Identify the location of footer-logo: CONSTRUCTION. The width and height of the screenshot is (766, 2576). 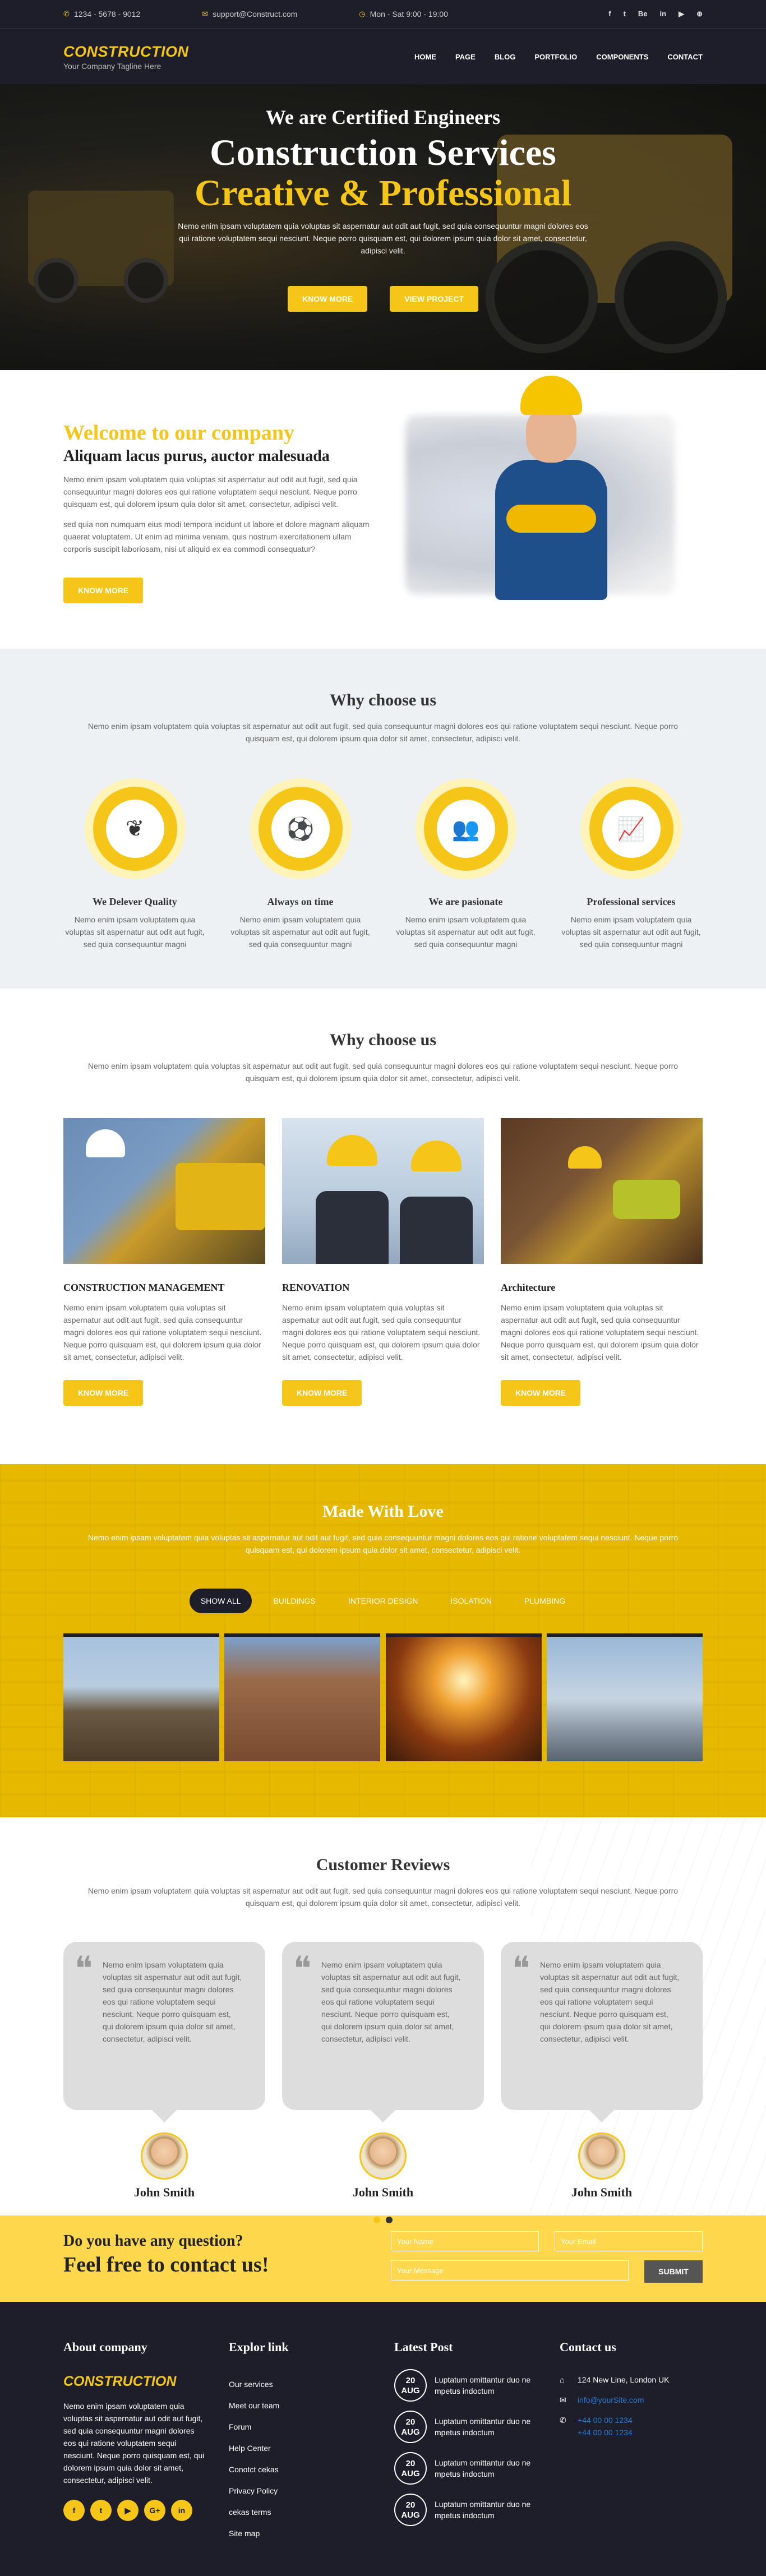
(134, 2382).